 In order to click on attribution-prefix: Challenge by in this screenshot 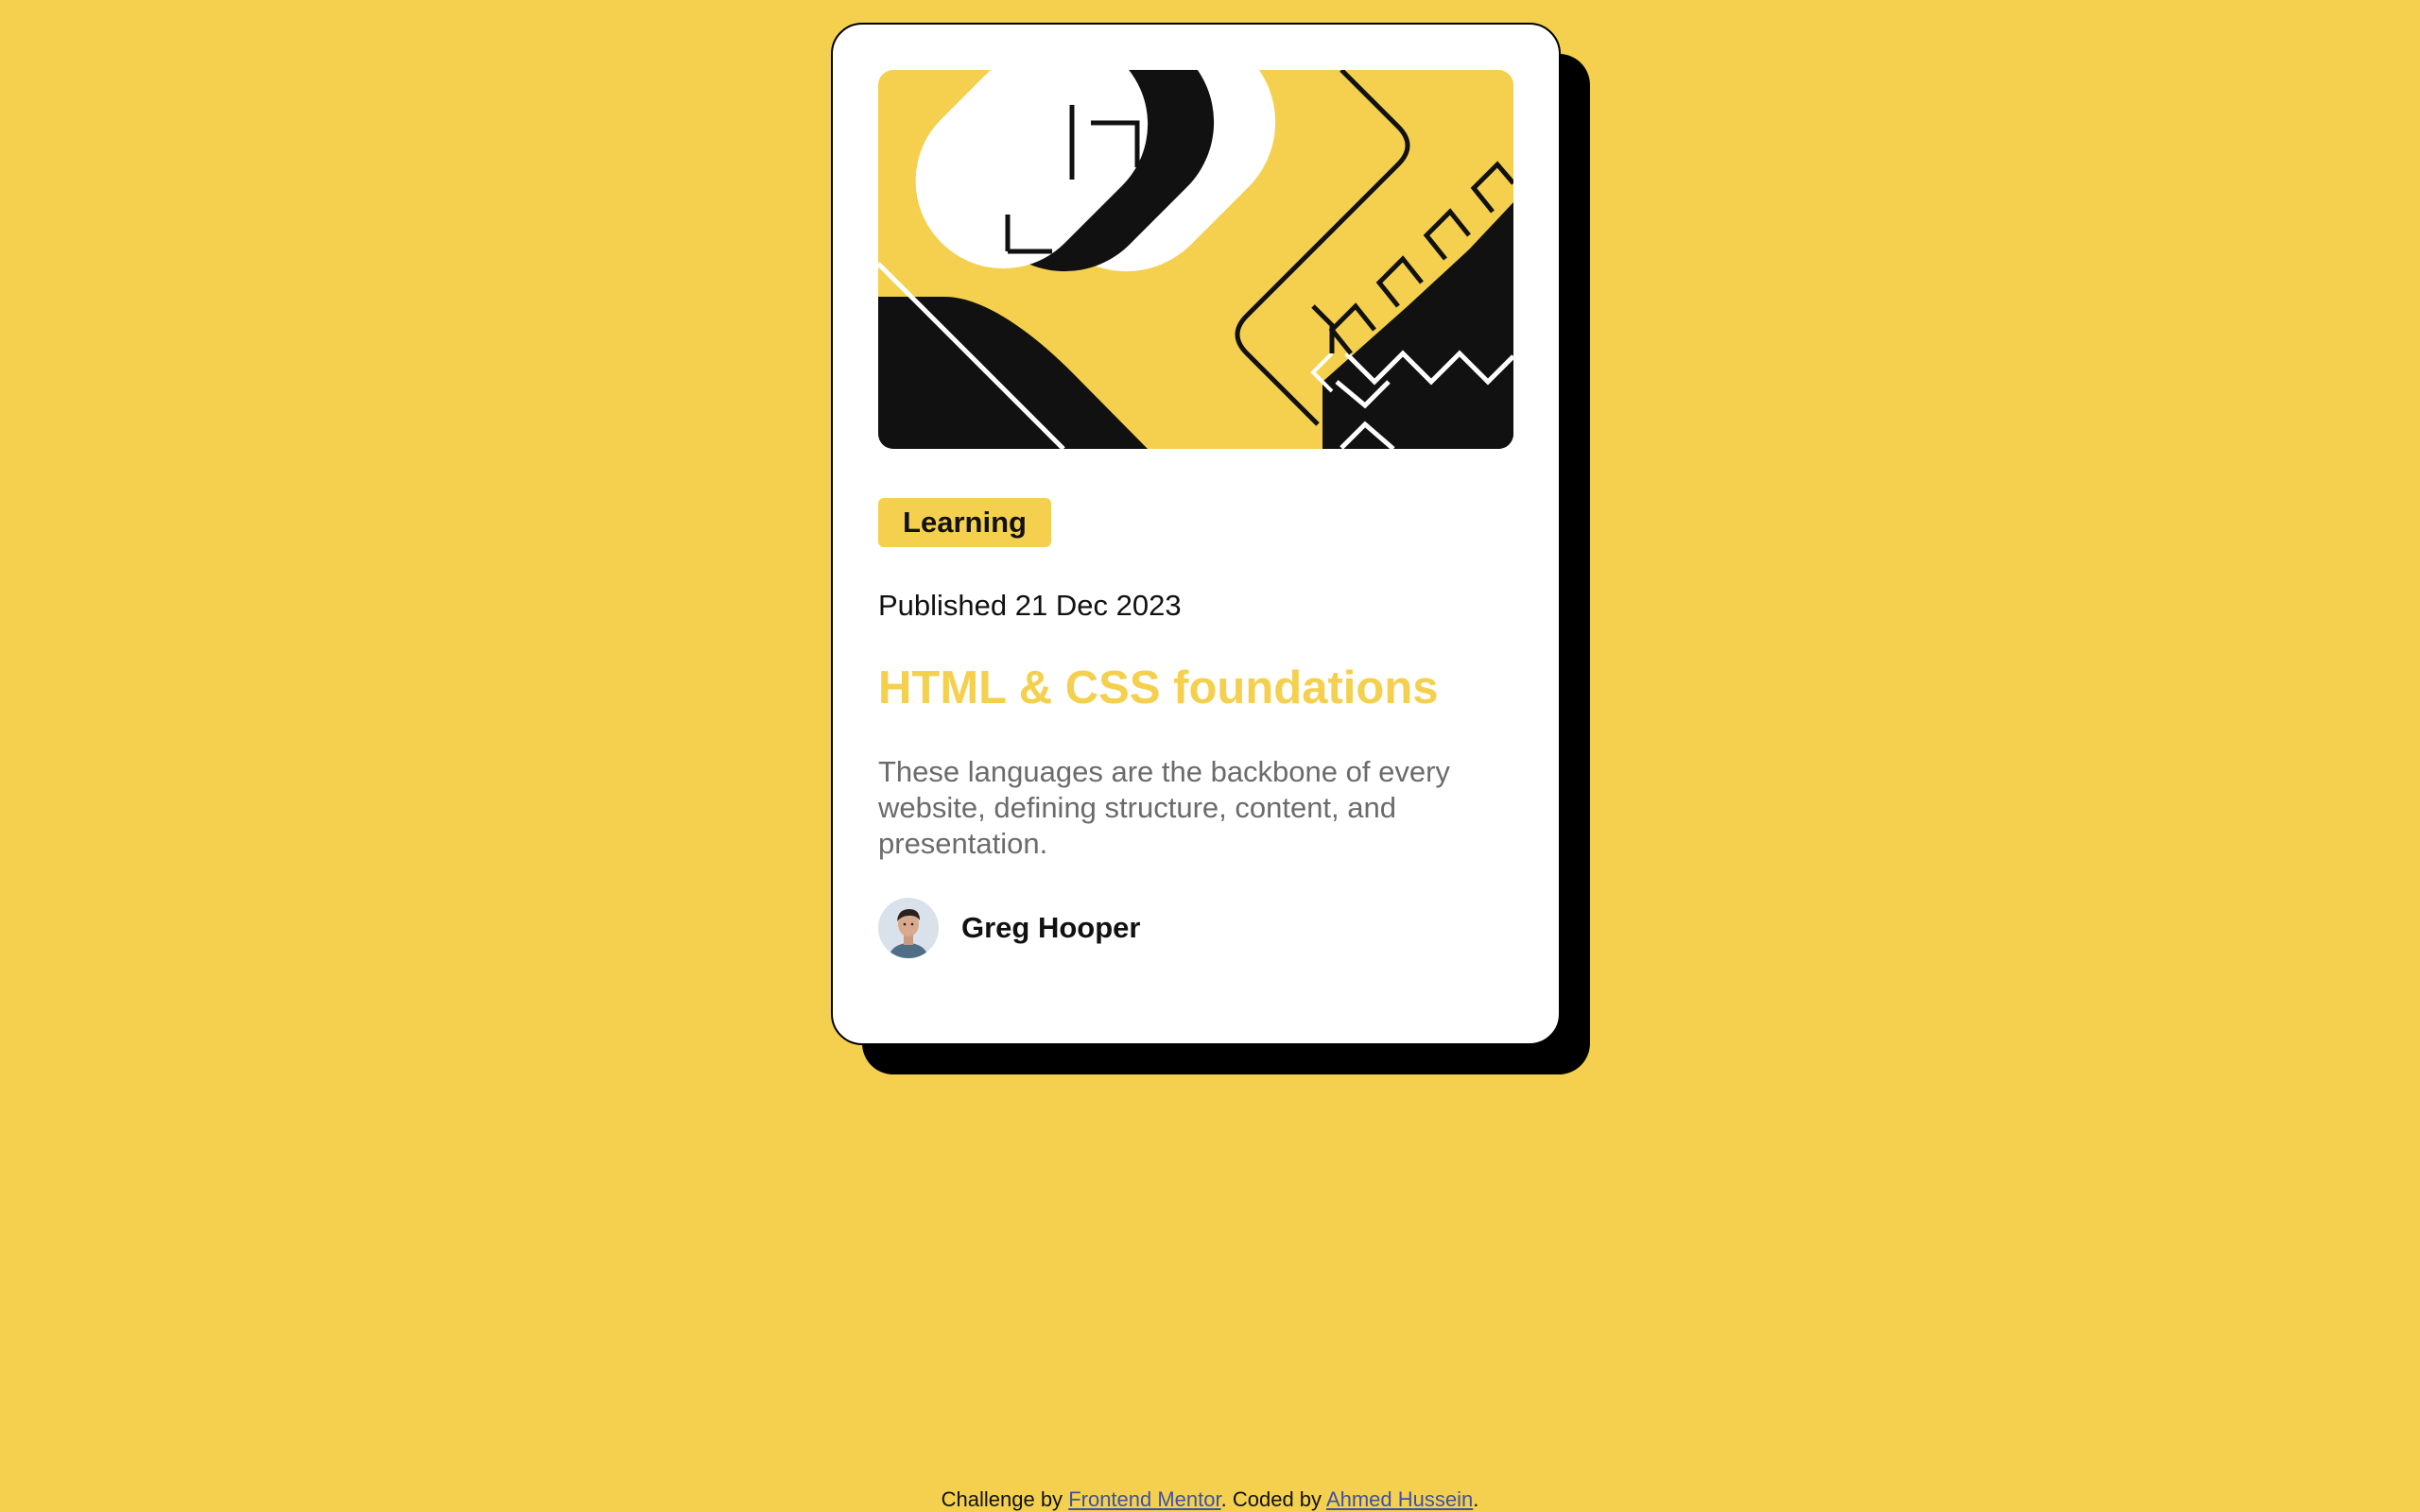, I will do `click(1002, 1499)`.